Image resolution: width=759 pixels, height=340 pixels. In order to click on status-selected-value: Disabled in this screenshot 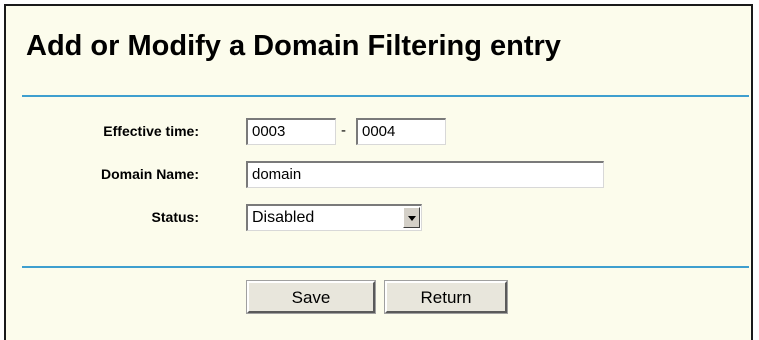, I will do `click(283, 217)`.